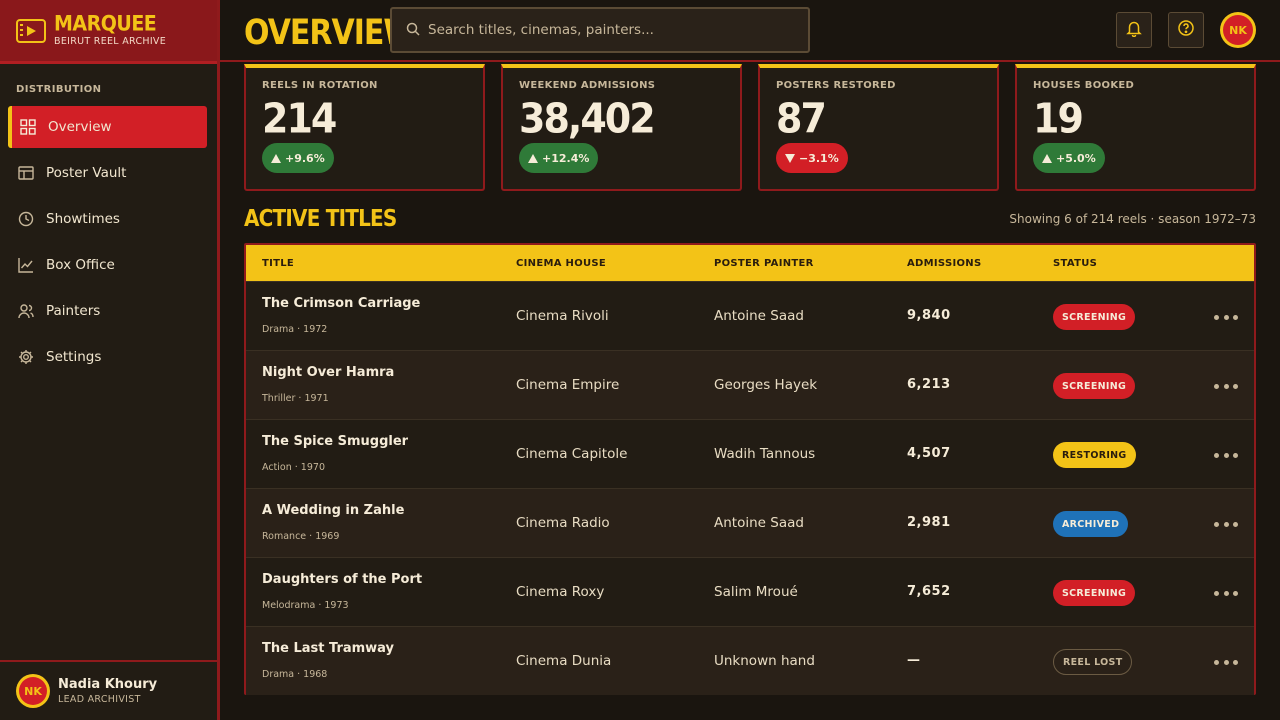 Image resolution: width=1280 pixels, height=720 pixels. What do you see at coordinates (31, 30) in the screenshot?
I see `film-logo-icon` at bounding box center [31, 30].